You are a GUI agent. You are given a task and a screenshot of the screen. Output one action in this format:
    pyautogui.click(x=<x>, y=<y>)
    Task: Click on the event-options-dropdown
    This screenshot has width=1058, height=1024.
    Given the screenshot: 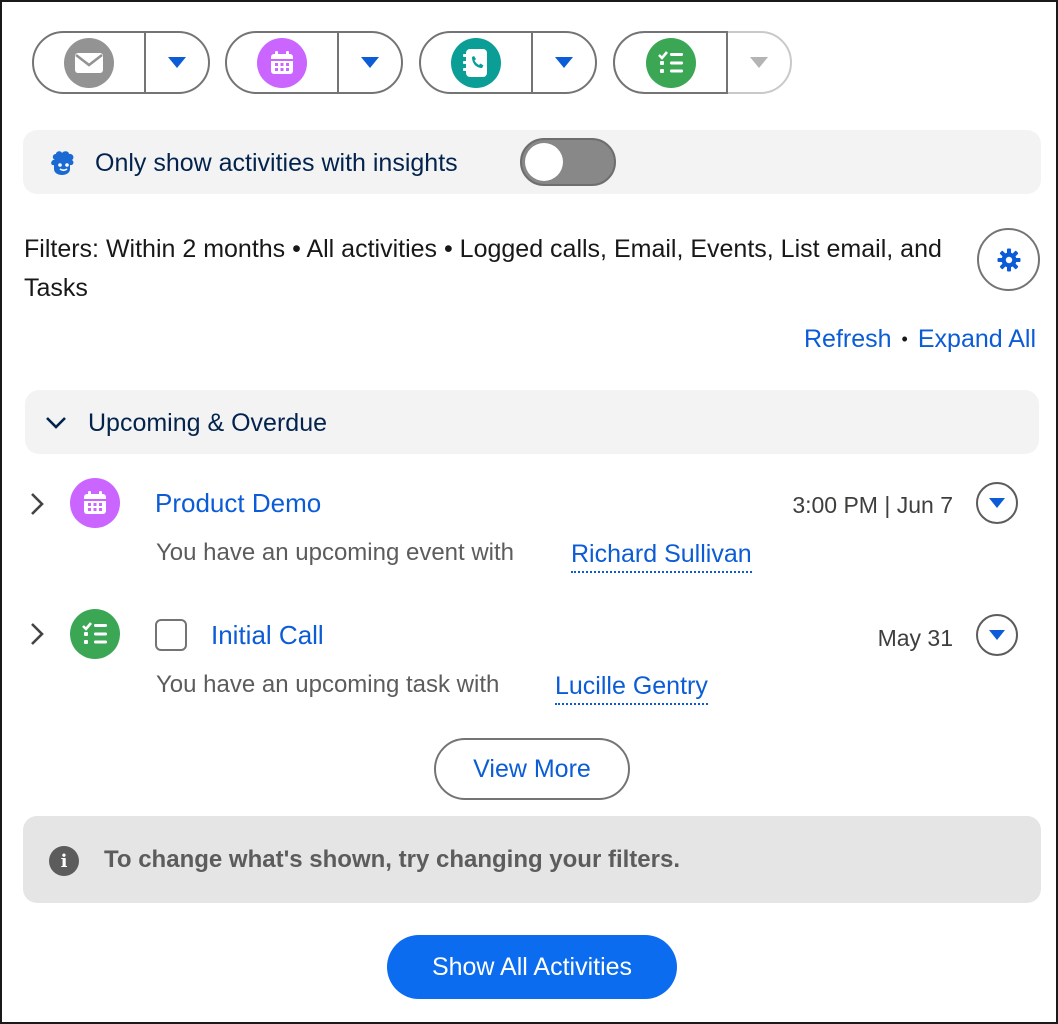 What is the action you would take?
    pyautogui.click(x=370, y=62)
    